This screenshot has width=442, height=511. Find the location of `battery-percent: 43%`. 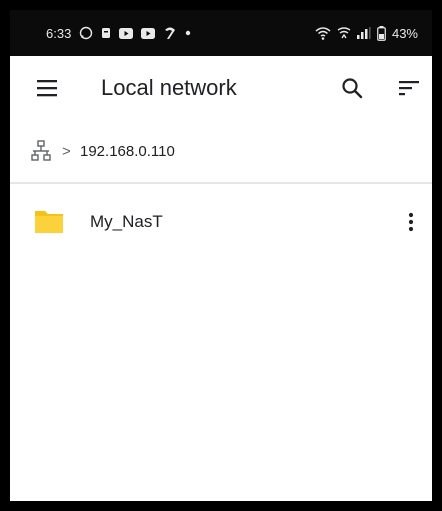

battery-percent: 43% is located at coordinates (404, 33).